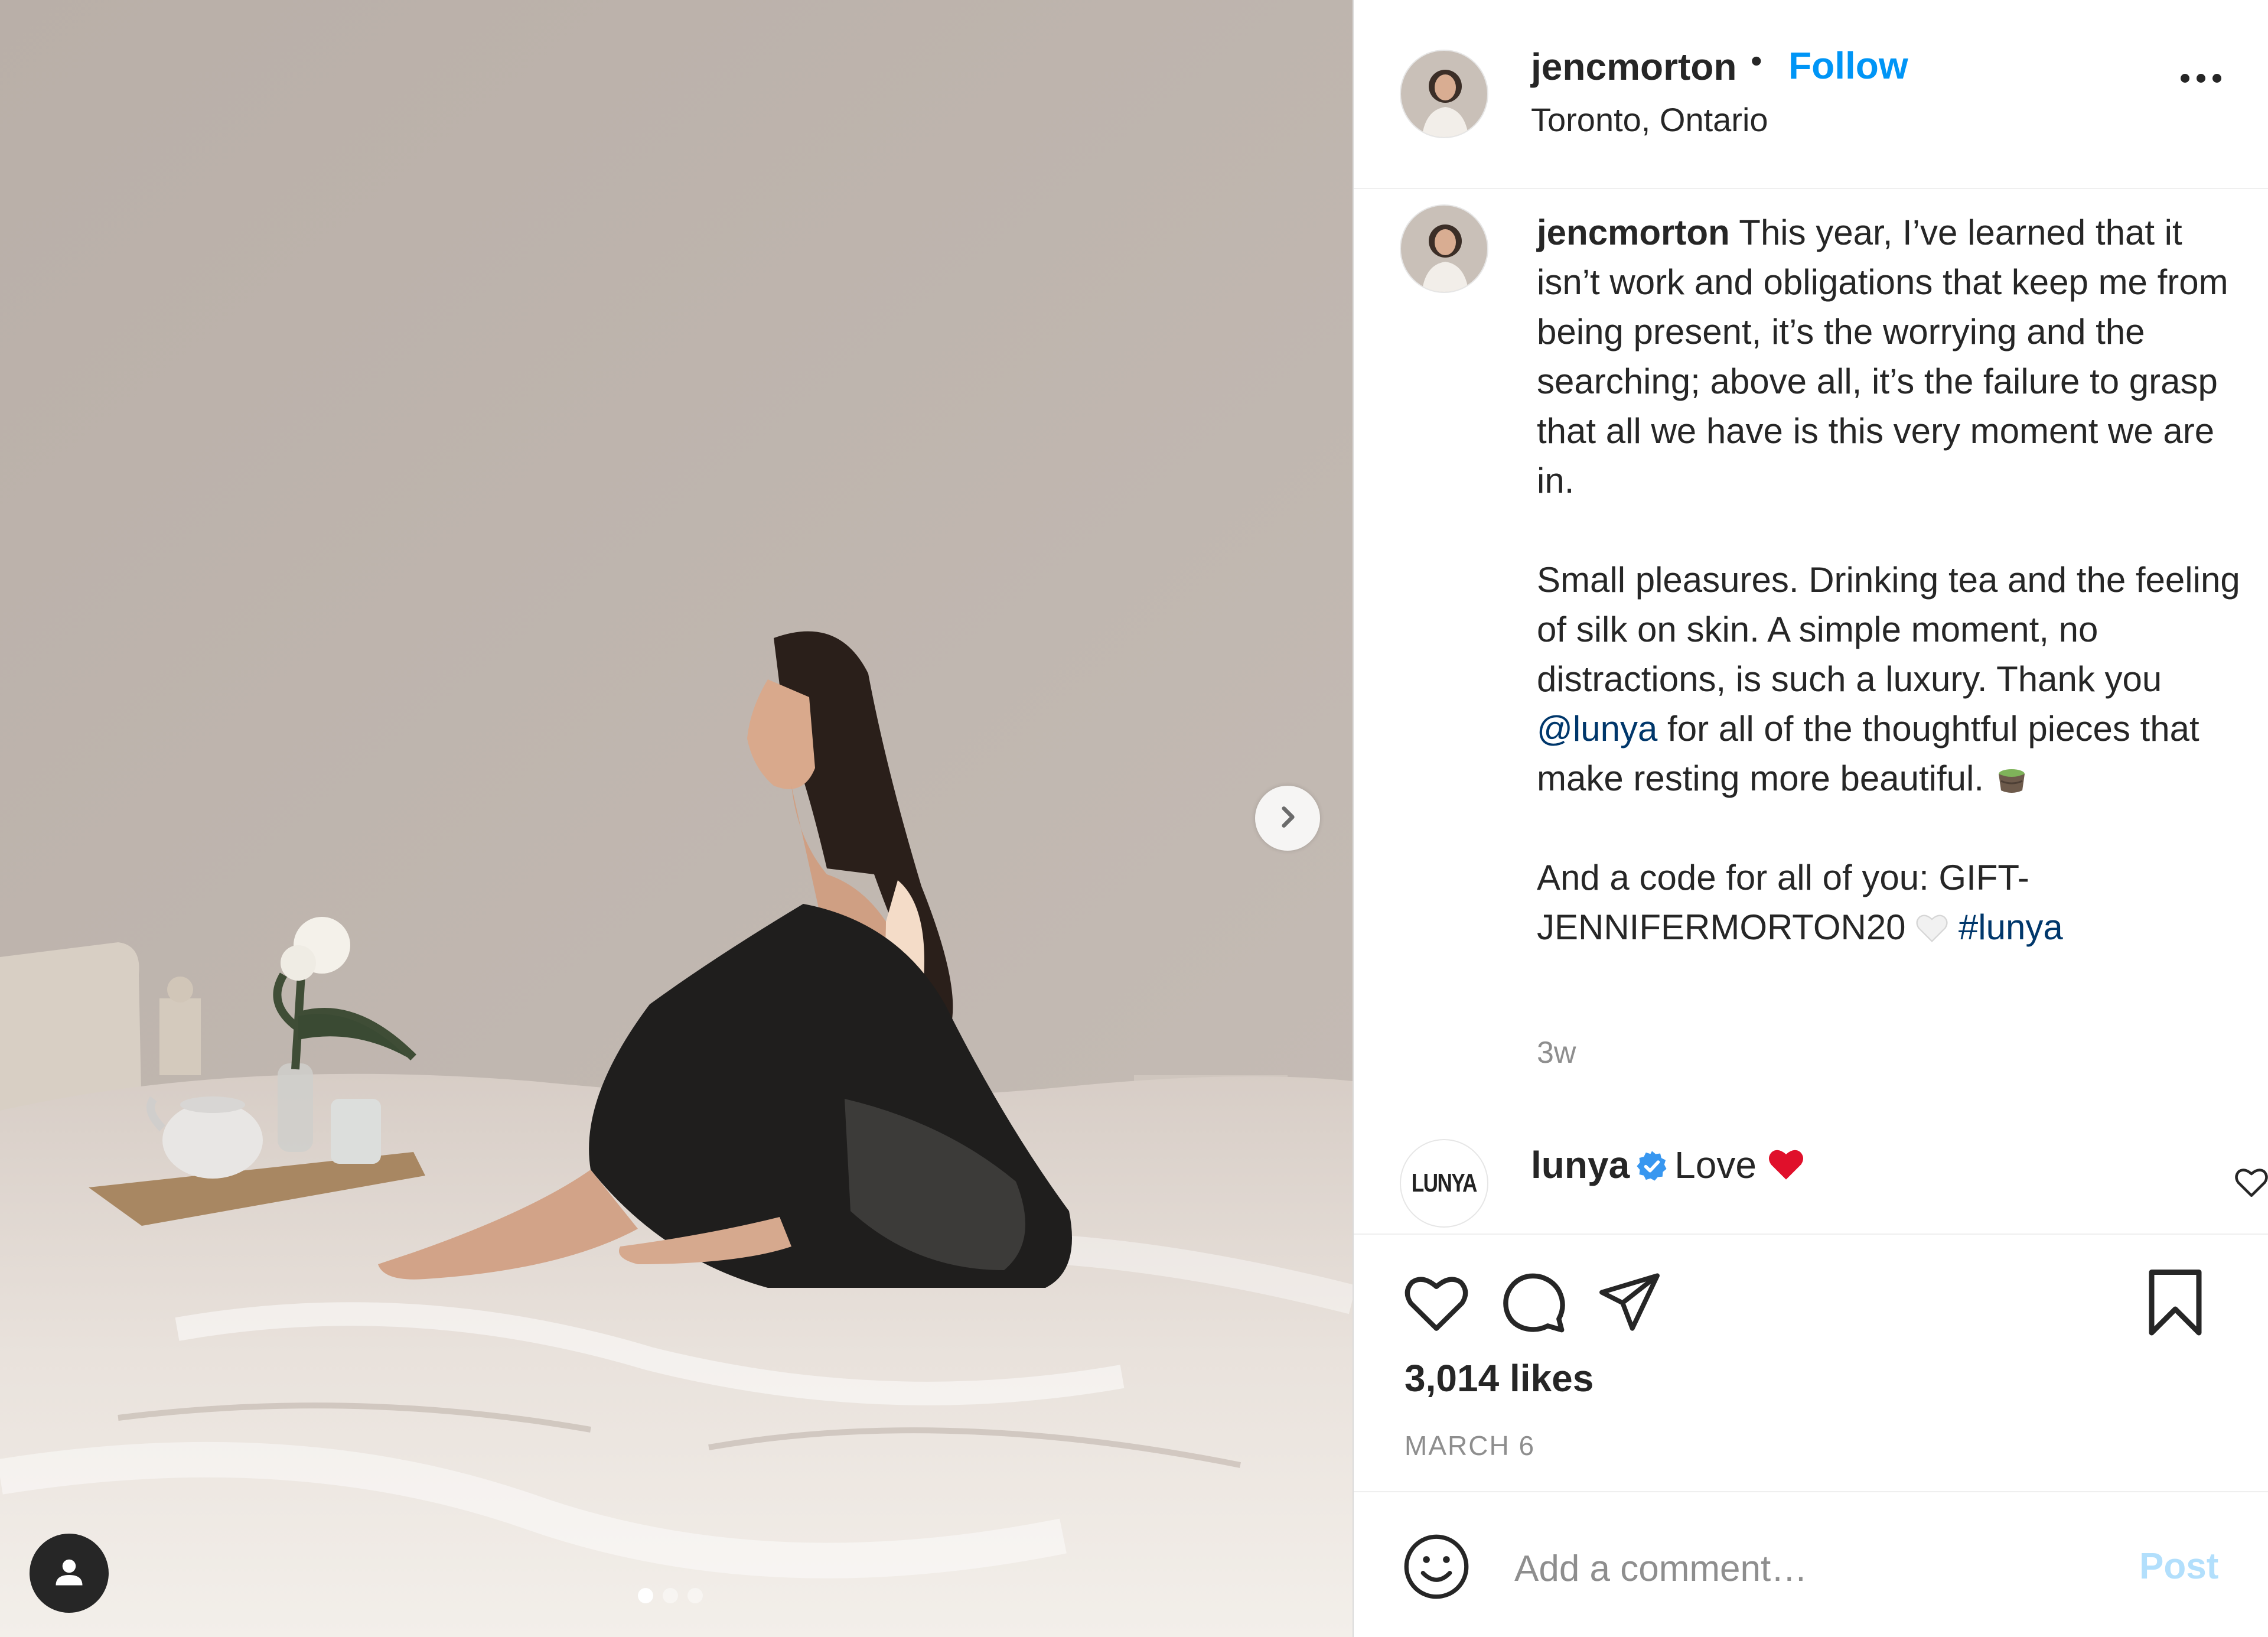  What do you see at coordinates (1811, 1234) in the screenshot?
I see `comments-divider` at bounding box center [1811, 1234].